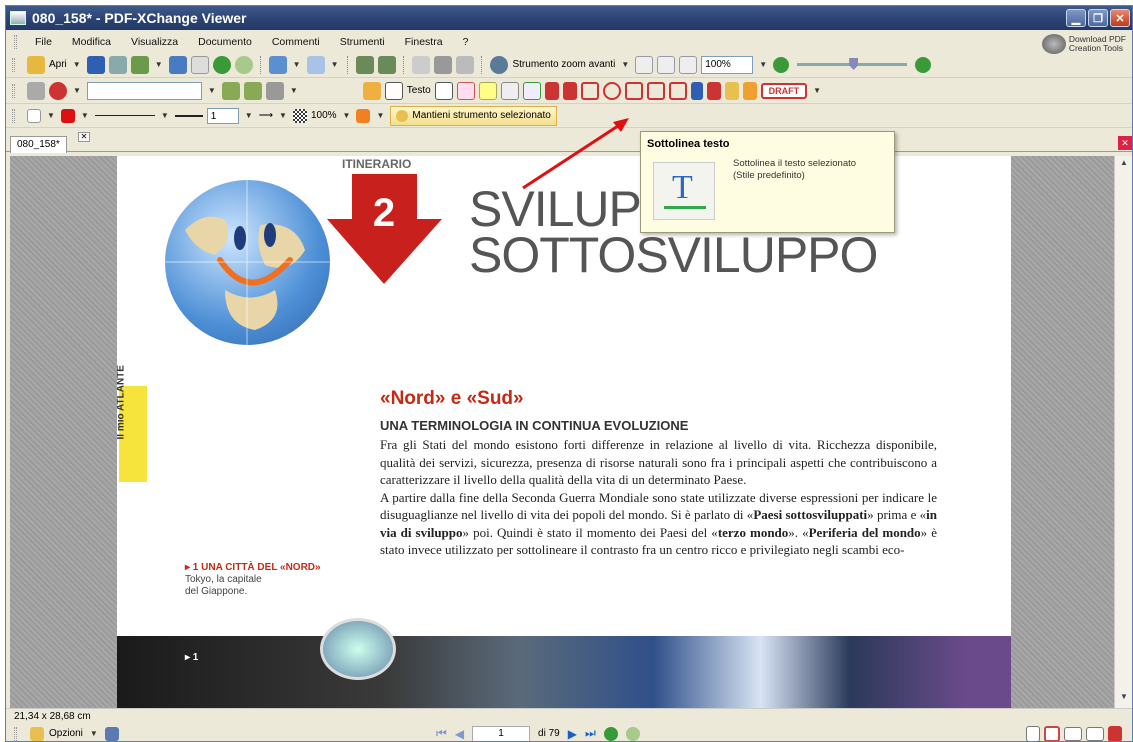 Image resolution: width=1133 pixels, height=742 pixels. I want to click on first-page-icon: ⏮, so click(441, 733).